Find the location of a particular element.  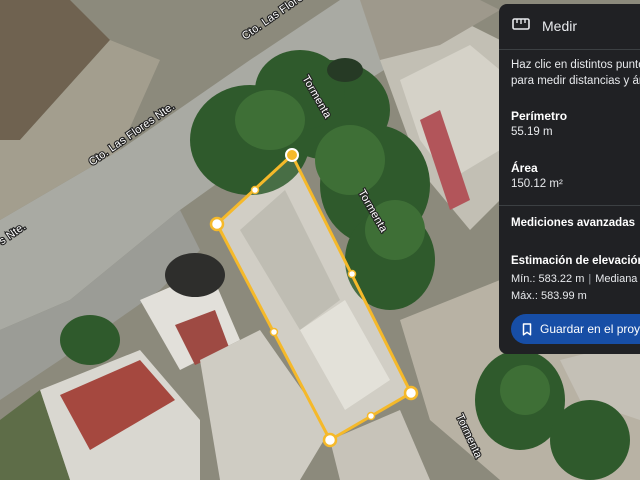

elevation-min: Mín.: 583.22 m is located at coordinates (548, 279).